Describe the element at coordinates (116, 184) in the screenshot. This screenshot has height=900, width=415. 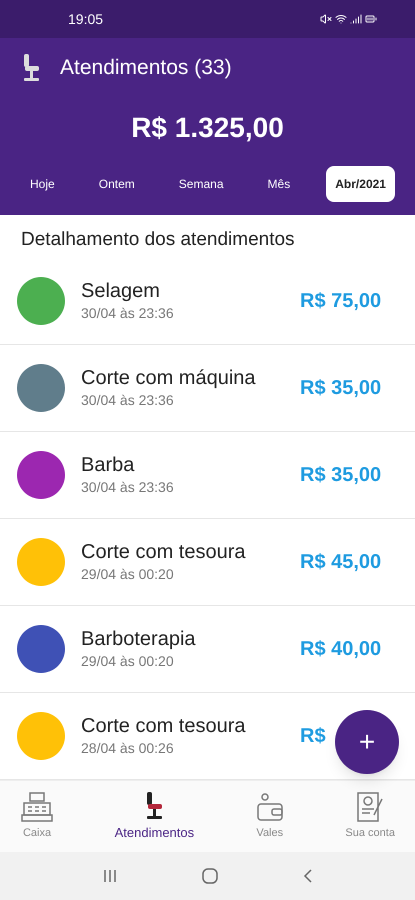
I see `period-tab: Ontem` at that location.